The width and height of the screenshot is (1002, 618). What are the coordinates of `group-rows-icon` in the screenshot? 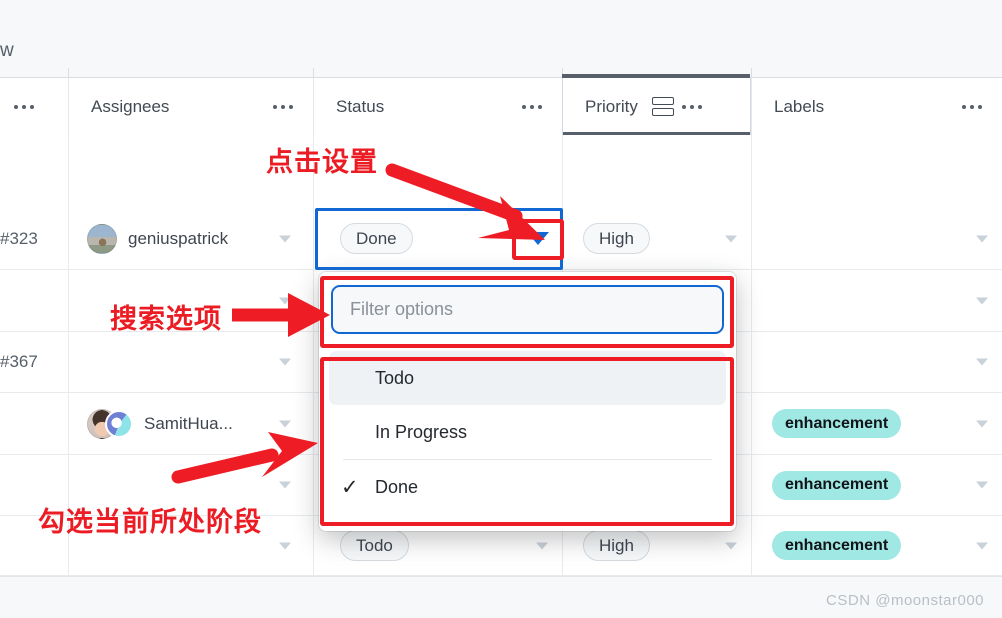 It's located at (662, 106).